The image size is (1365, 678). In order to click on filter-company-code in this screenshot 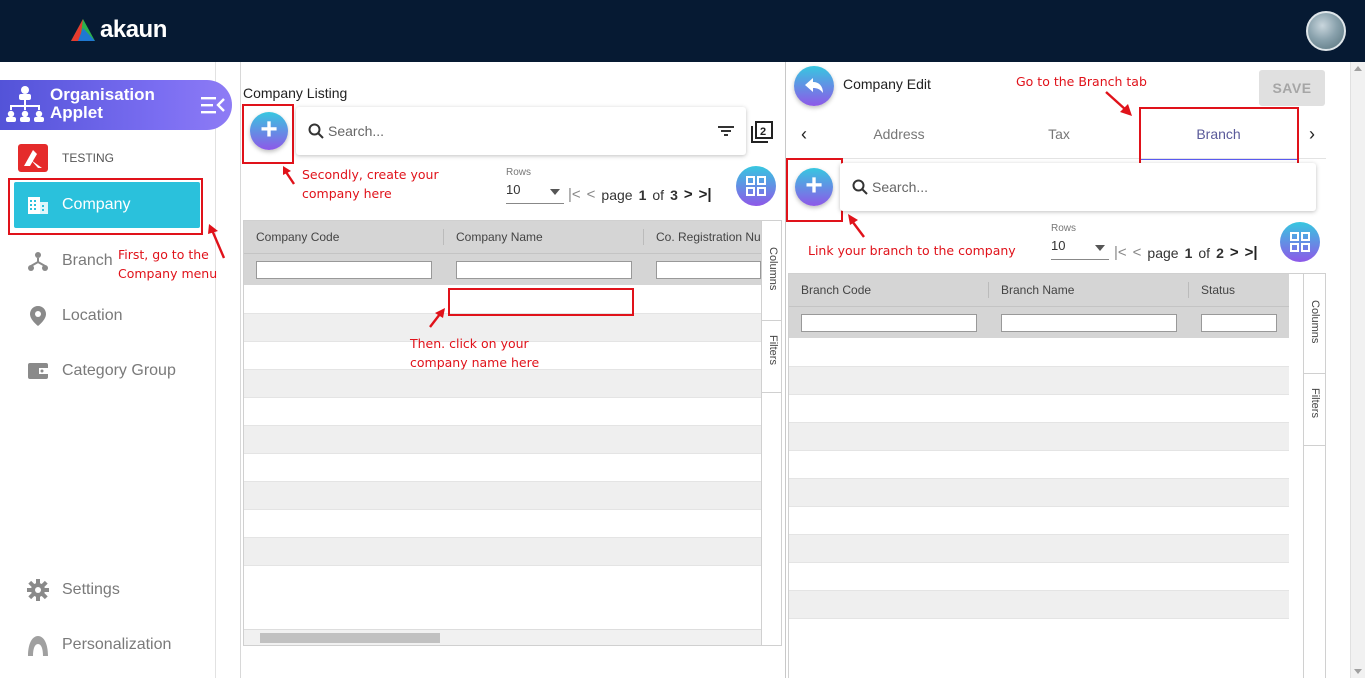, I will do `click(344, 270)`.